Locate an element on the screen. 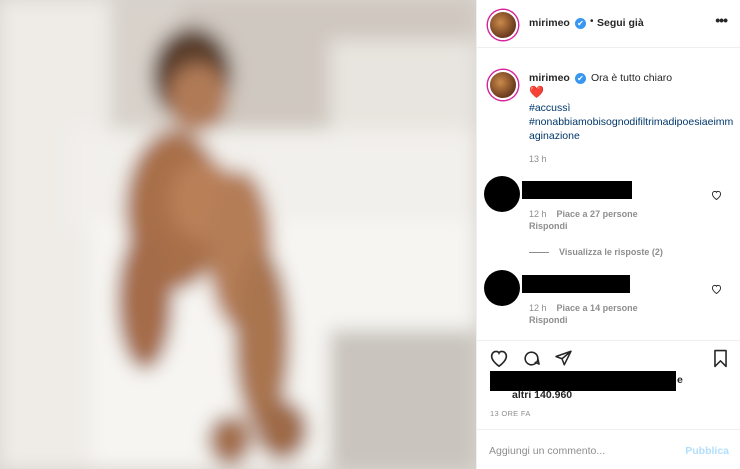 The height and width of the screenshot is (469, 740). view-replies-button: Visualizza le risposte (2) is located at coordinates (596, 252).